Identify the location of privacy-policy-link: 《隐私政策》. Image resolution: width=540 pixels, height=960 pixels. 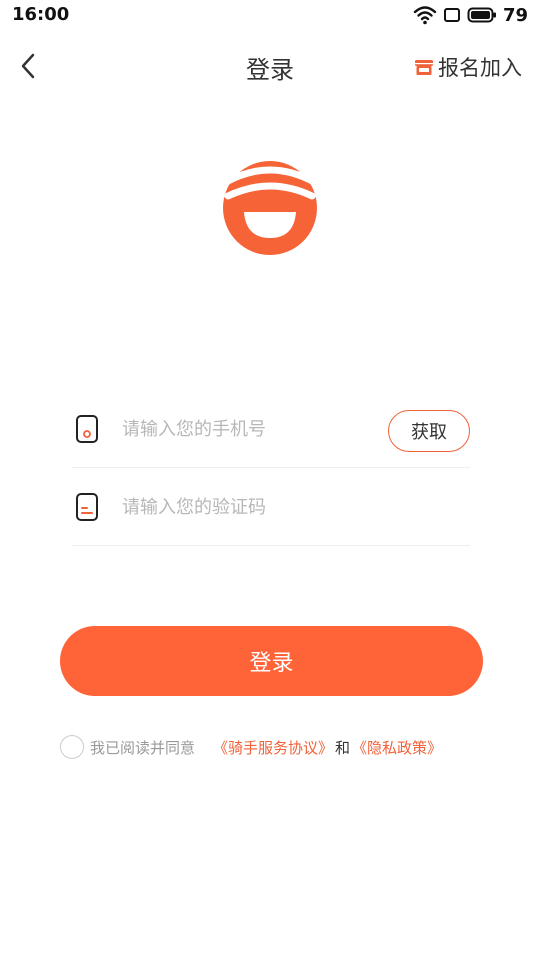
(397, 747).